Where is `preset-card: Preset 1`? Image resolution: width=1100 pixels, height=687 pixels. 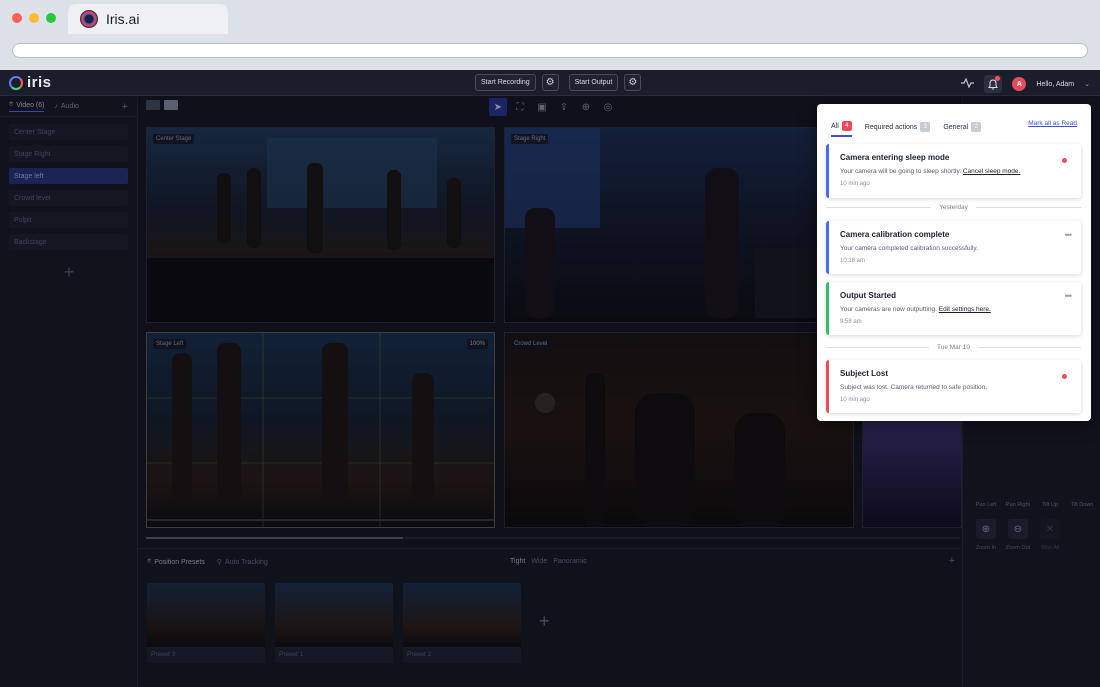 preset-card: Preset 1 is located at coordinates (334, 623).